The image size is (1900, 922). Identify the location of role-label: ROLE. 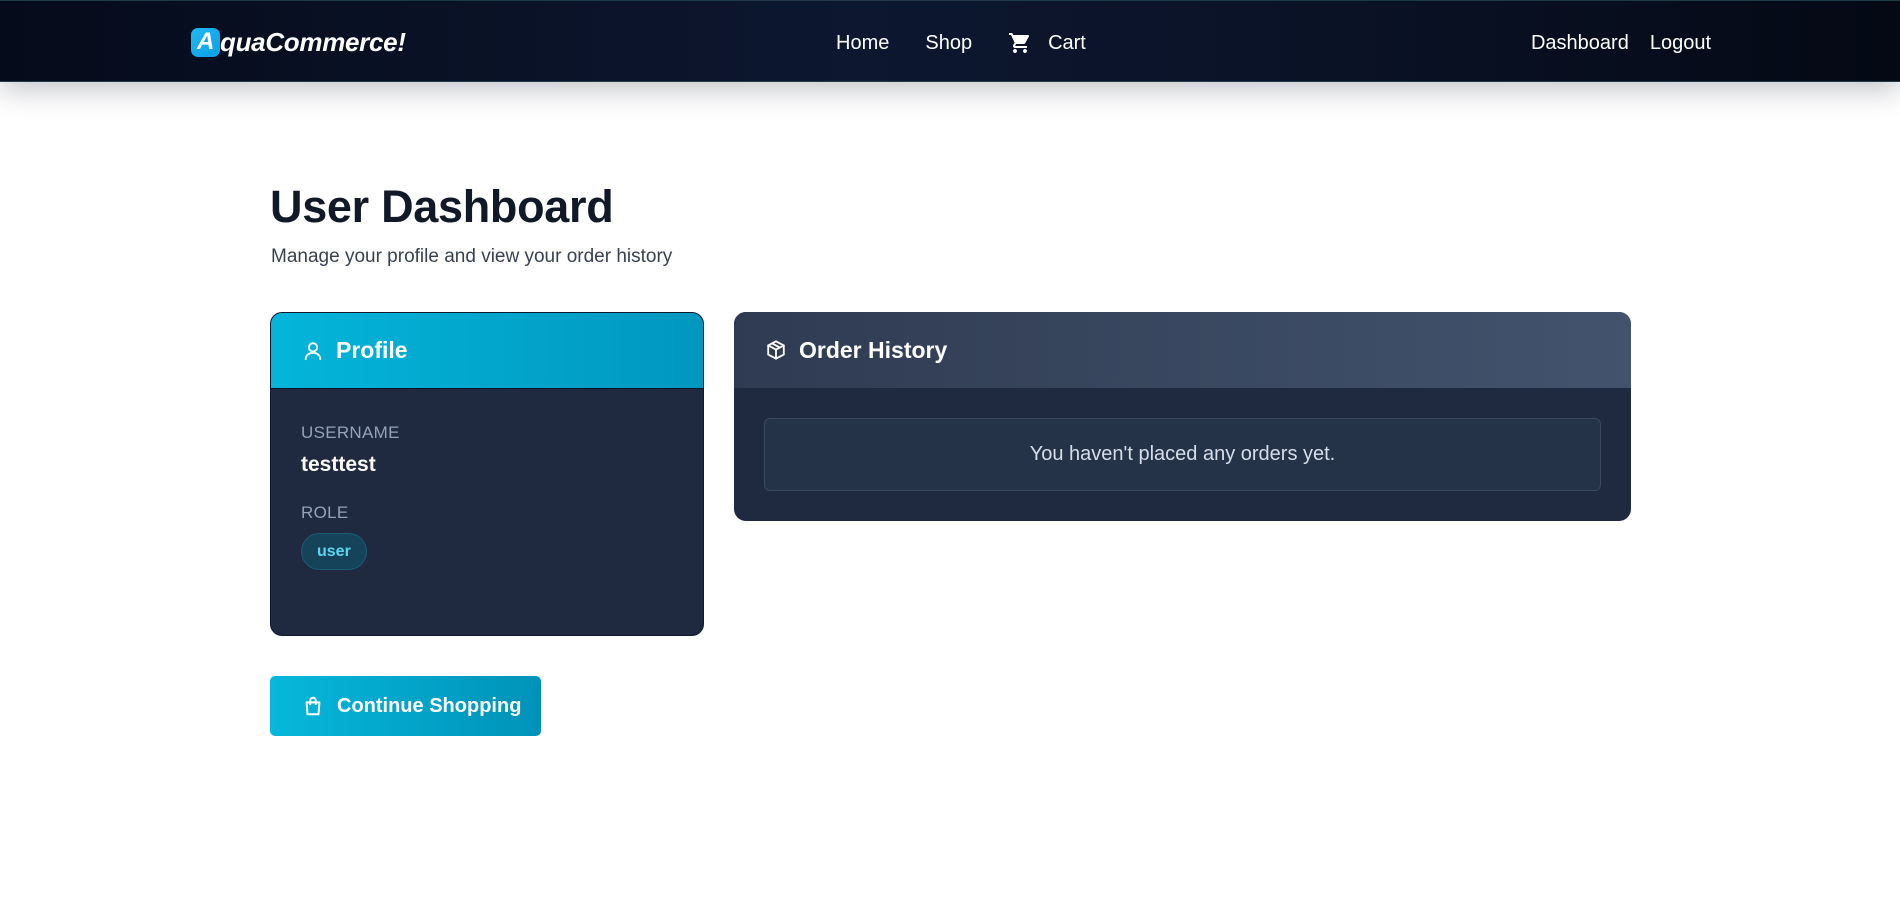
(325, 512).